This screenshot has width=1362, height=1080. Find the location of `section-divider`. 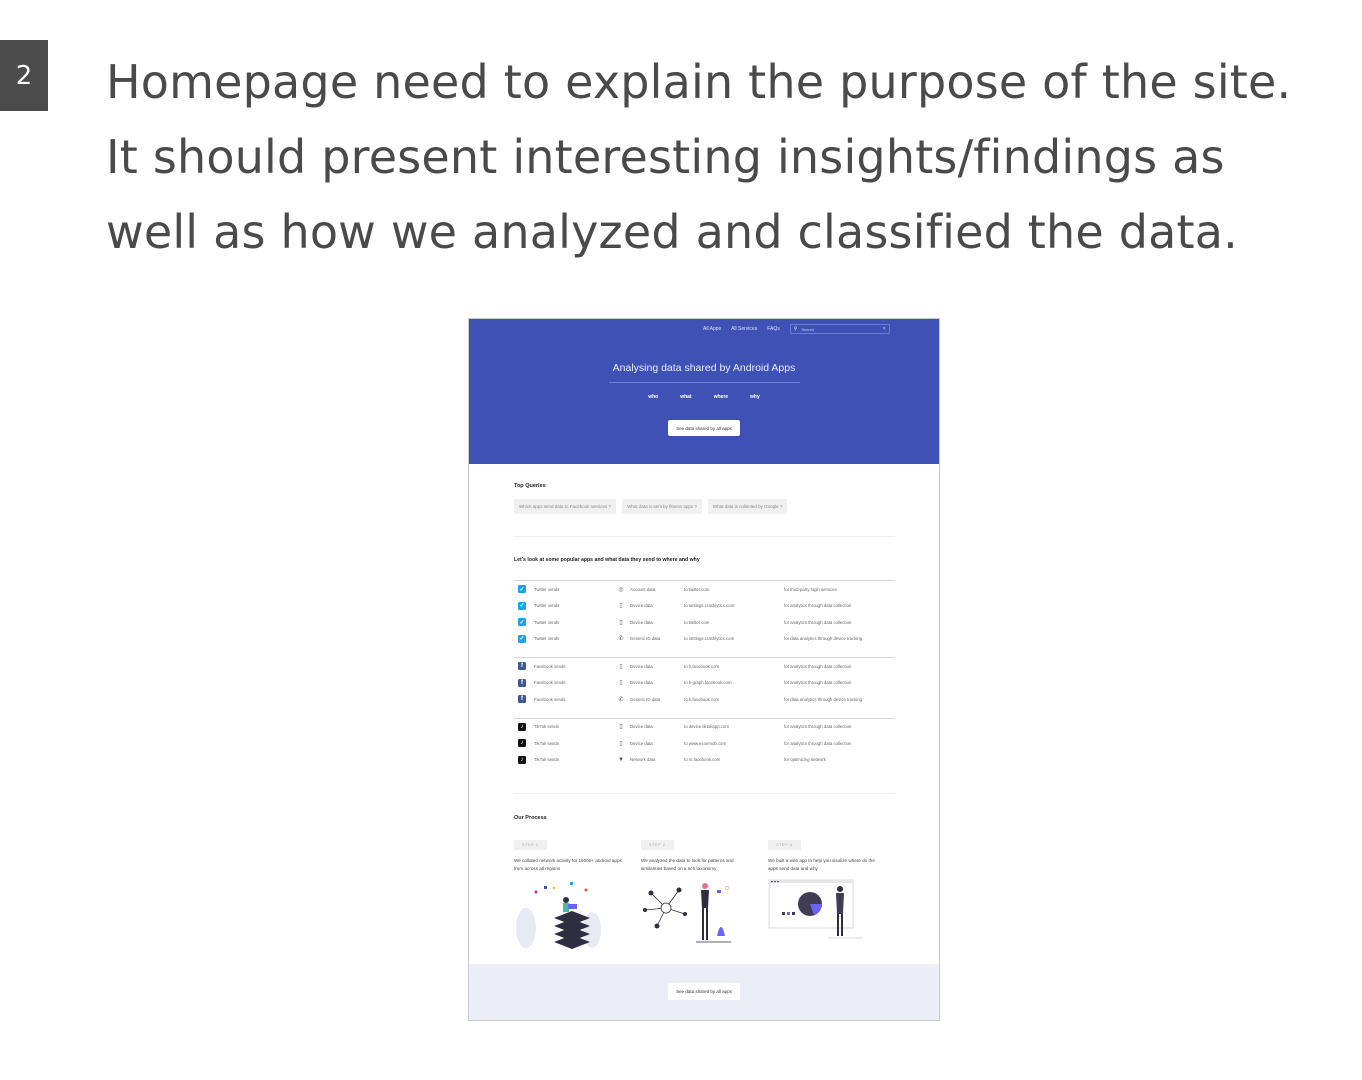

section-divider is located at coordinates (704, 793).